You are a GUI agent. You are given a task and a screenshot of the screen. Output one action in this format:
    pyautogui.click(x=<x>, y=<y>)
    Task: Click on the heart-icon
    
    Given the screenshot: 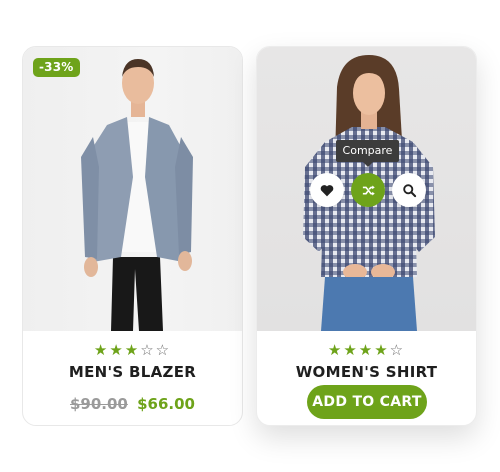 What is the action you would take?
    pyautogui.click(x=327, y=190)
    